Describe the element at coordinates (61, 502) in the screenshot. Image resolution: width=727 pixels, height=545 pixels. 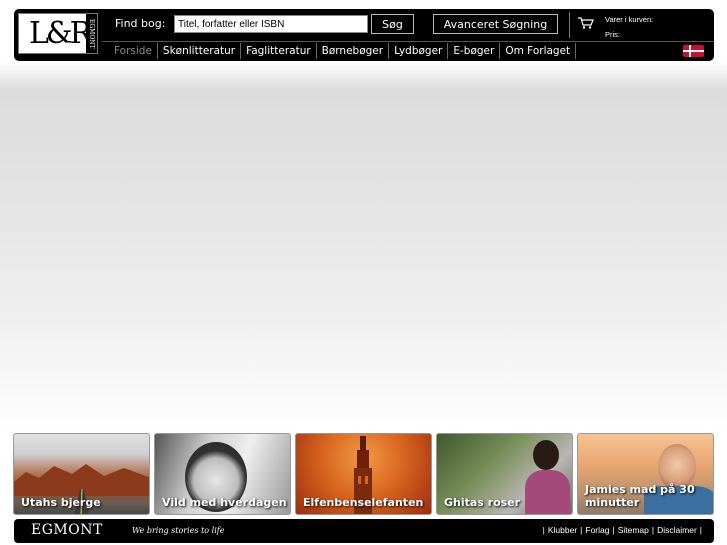
I see `tile-label: Utahs bjerge` at that location.